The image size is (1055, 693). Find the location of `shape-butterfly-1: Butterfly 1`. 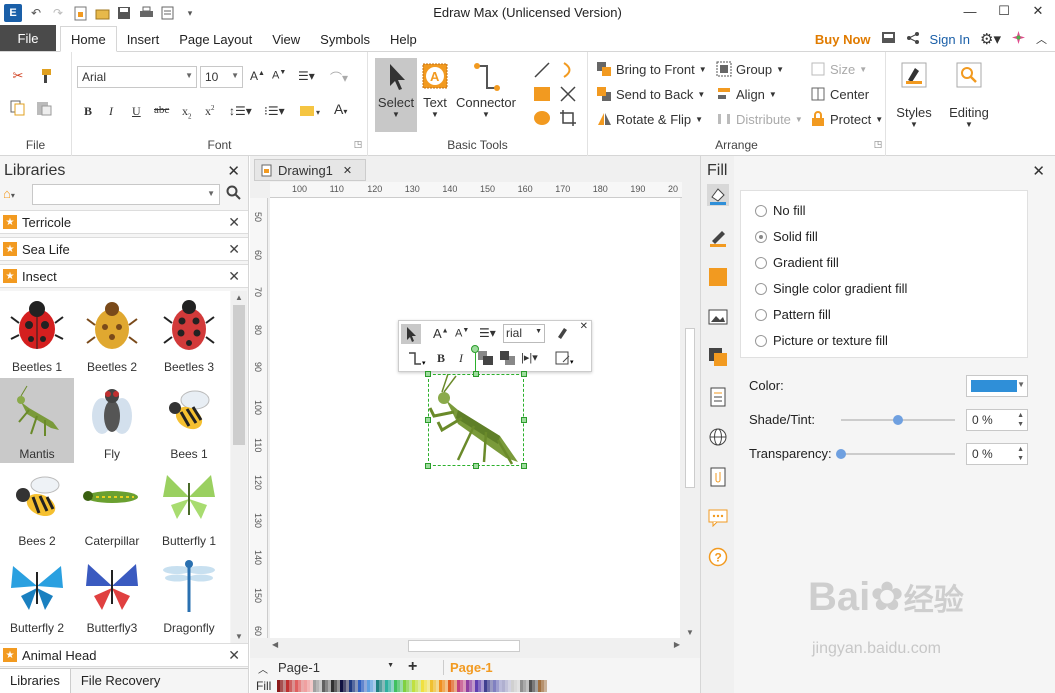

shape-butterfly-1: Butterfly 1 is located at coordinates (189, 507).